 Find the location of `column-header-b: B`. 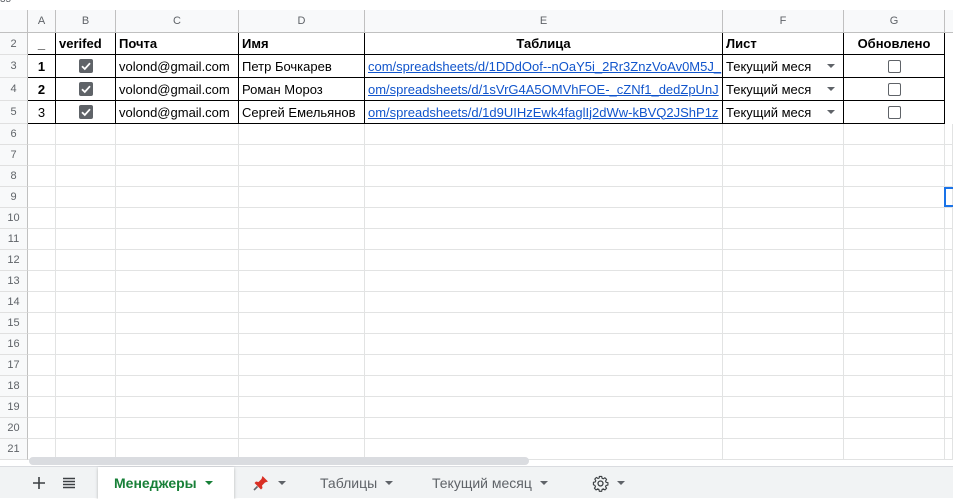

column-header-b: B is located at coordinates (86, 21).